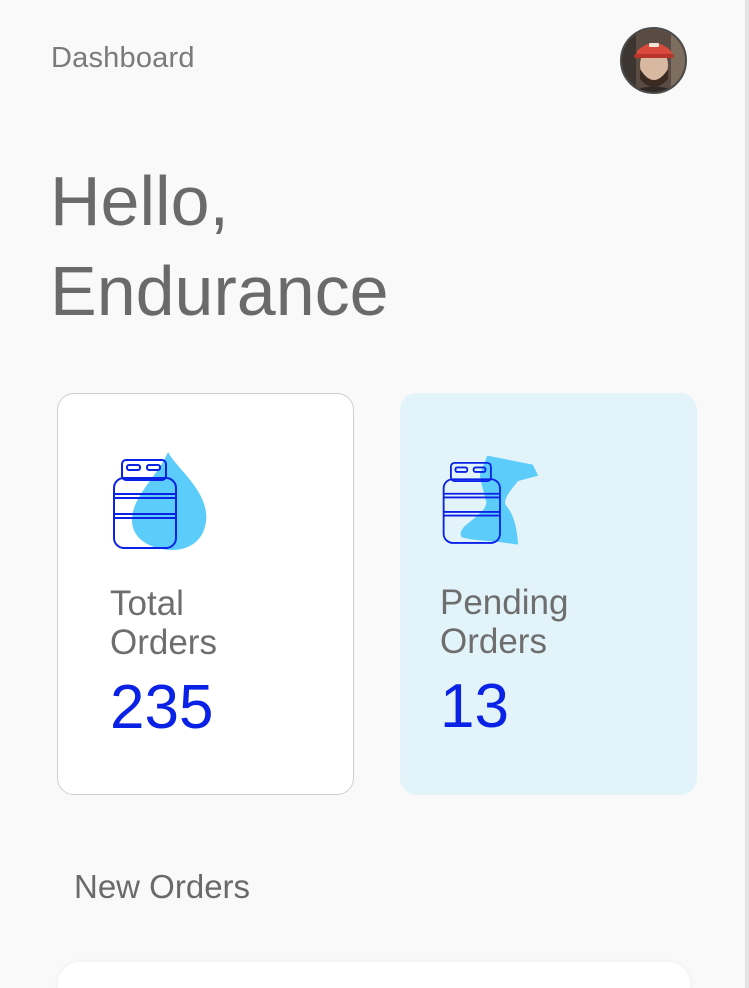 This screenshot has height=988, width=749. I want to click on scrollbar-track, so click(747, 494).